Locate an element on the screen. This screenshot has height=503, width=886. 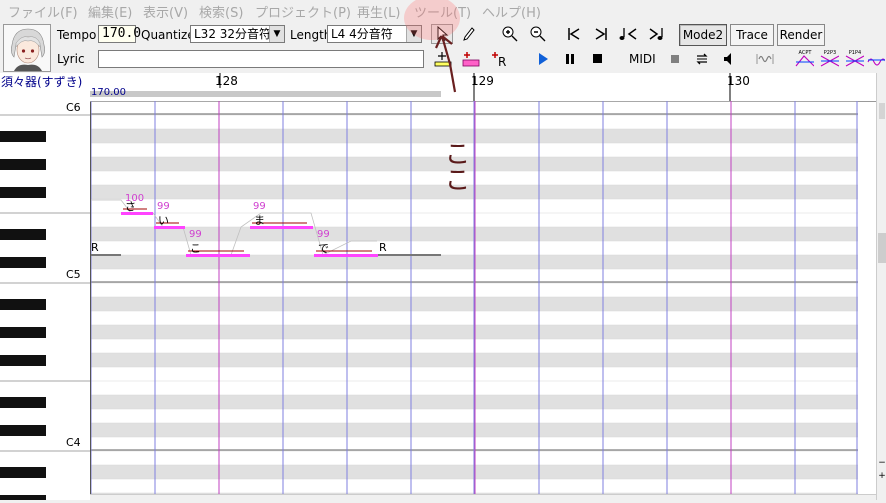
next-note-button is located at coordinates (657, 34).